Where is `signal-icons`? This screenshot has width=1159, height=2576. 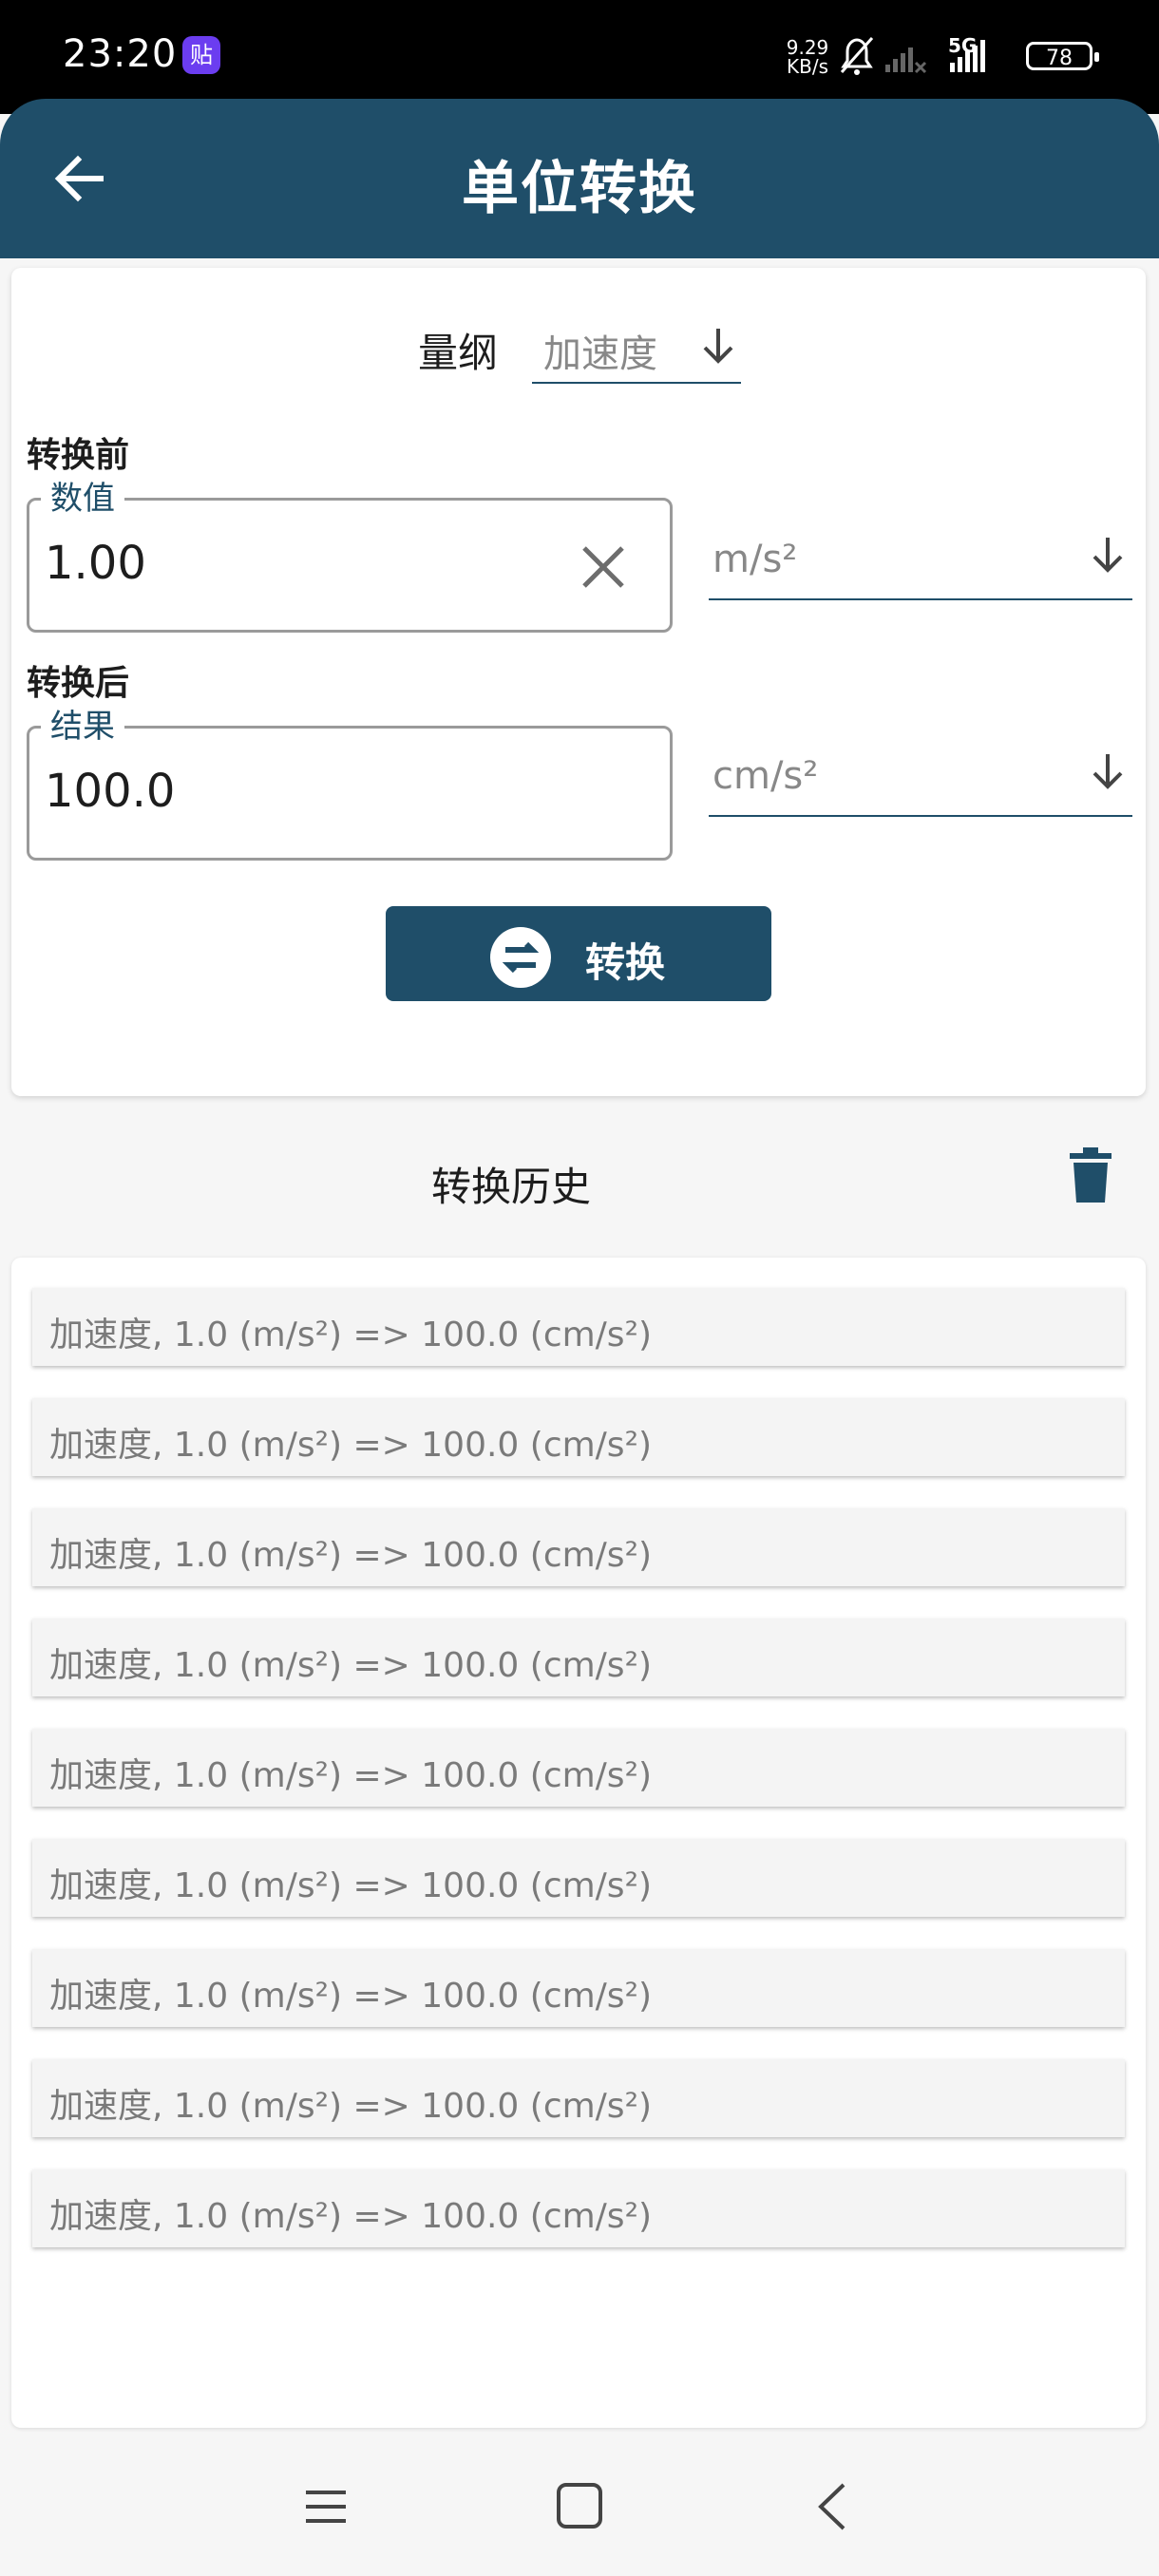
signal-icons is located at coordinates (912, 56).